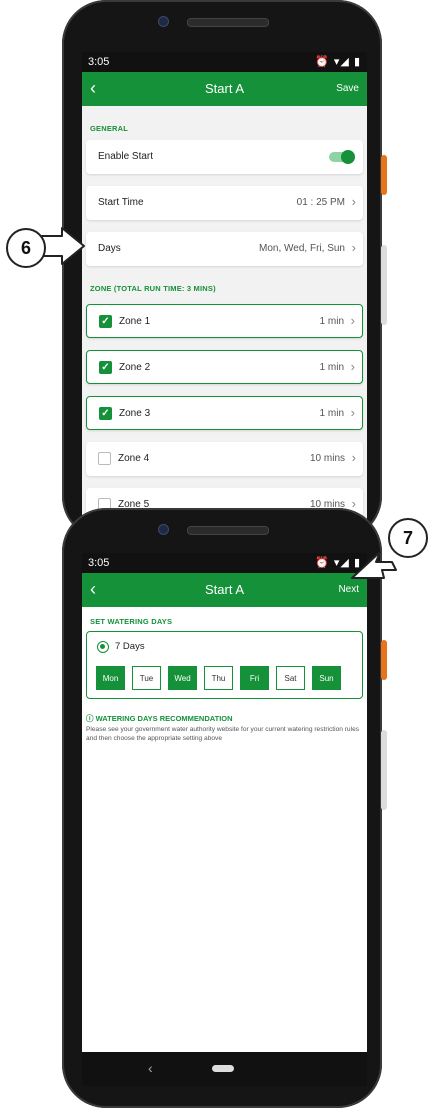 The width and height of the screenshot is (435, 1115). What do you see at coordinates (26, 248) in the screenshot?
I see `callout-step-6: 6` at bounding box center [26, 248].